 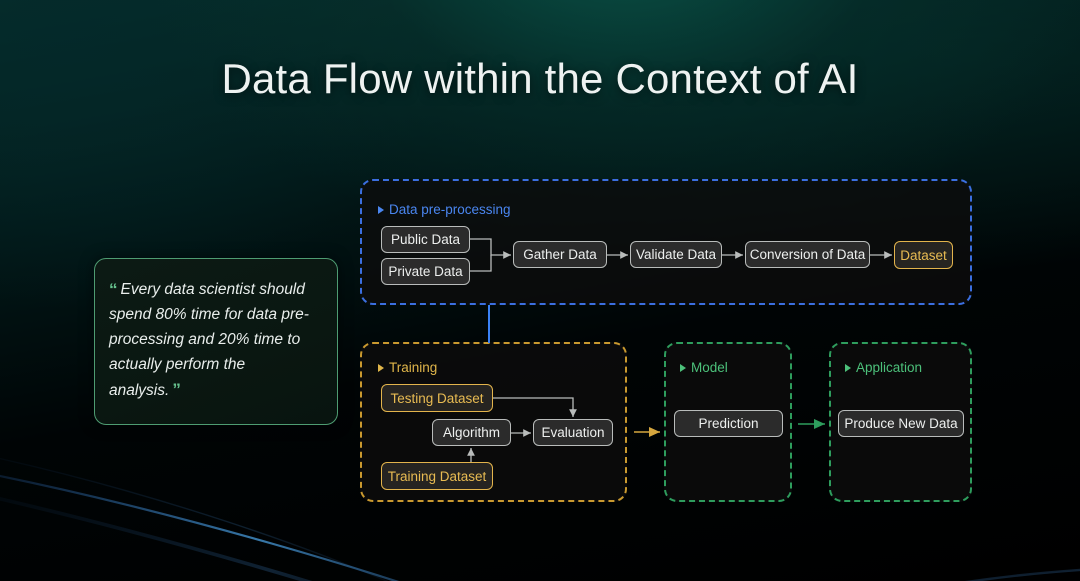 I want to click on node-label: Conversion of Data, so click(x=807, y=254).